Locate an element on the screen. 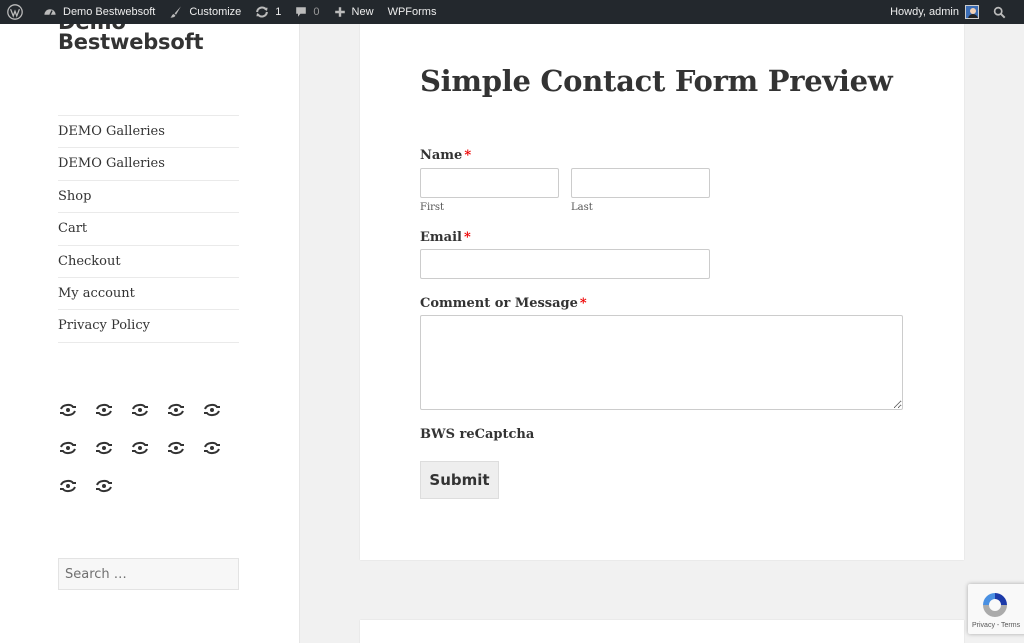 The width and height of the screenshot is (1024, 643). admin-search-button is located at coordinates (1005, 12).